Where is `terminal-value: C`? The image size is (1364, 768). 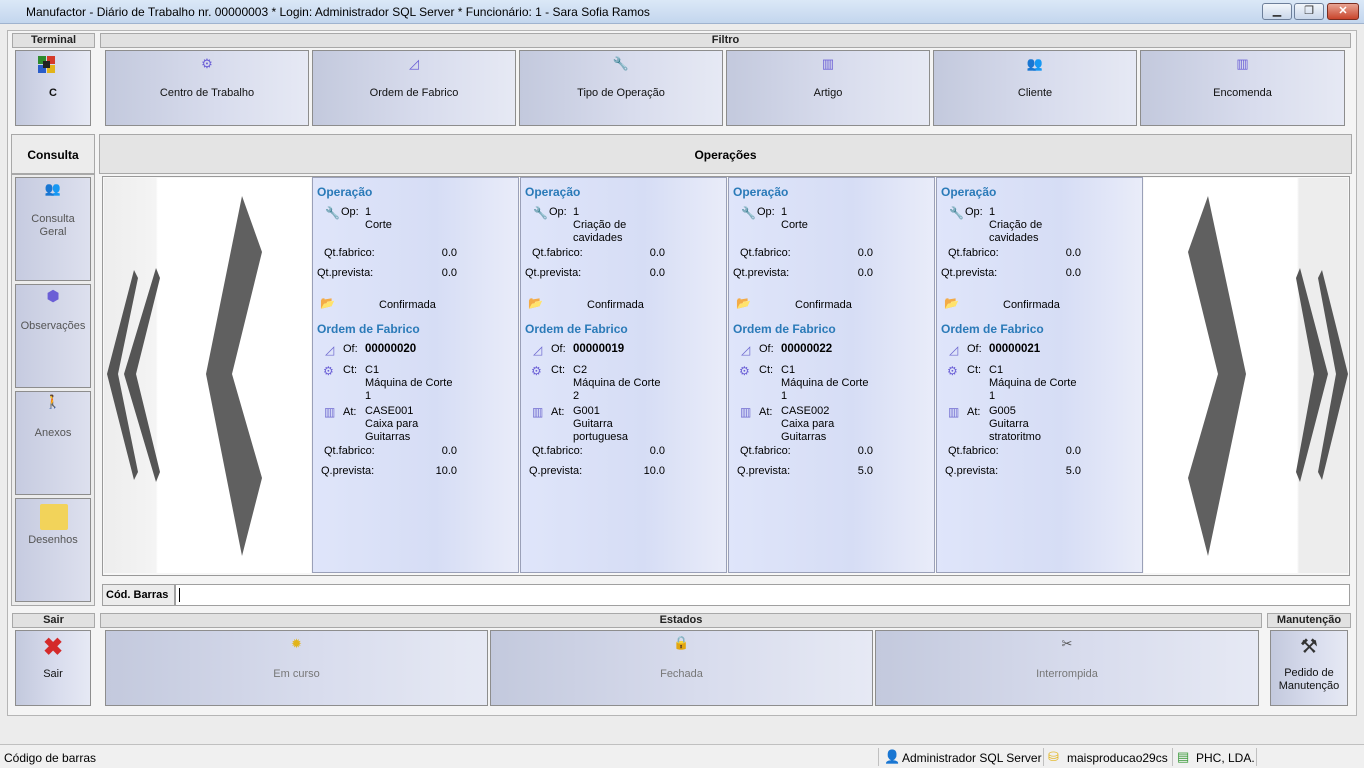 terminal-value: C is located at coordinates (53, 93).